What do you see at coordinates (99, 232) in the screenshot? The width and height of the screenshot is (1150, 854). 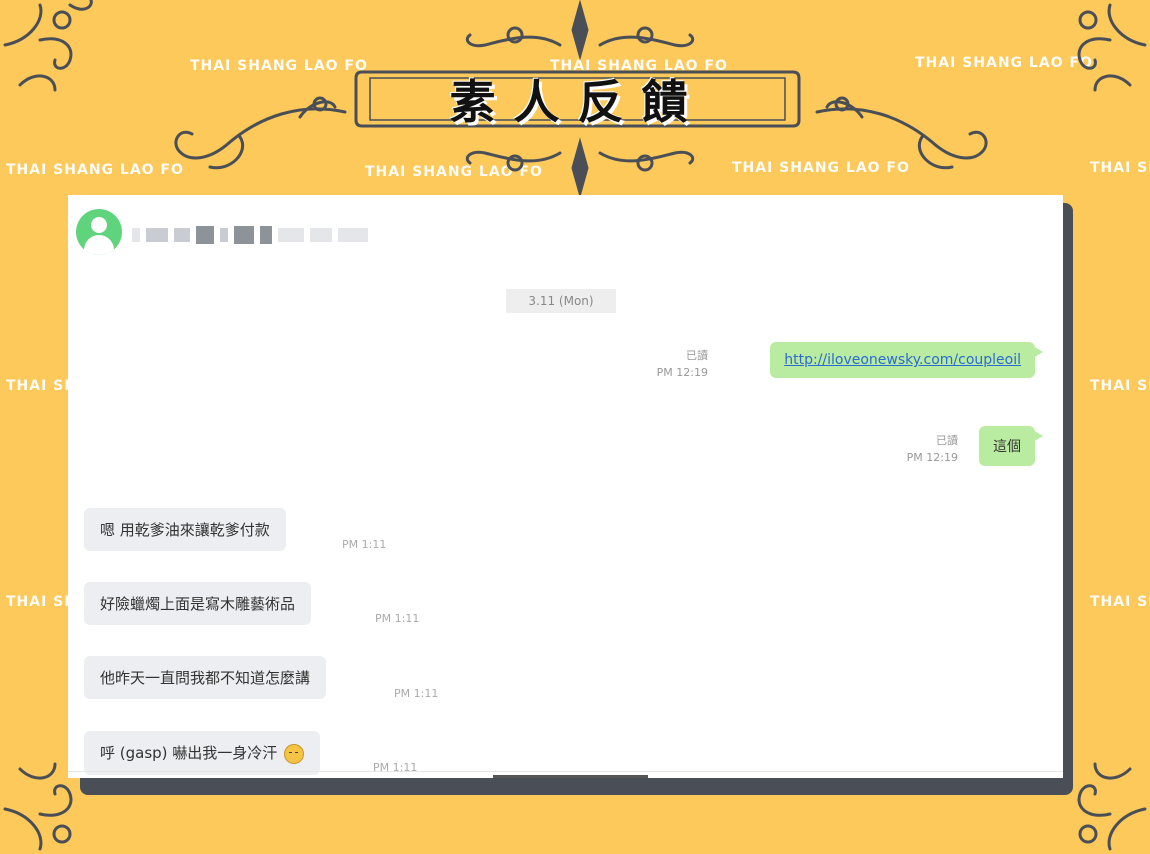 I see `user-avatar-icon` at bounding box center [99, 232].